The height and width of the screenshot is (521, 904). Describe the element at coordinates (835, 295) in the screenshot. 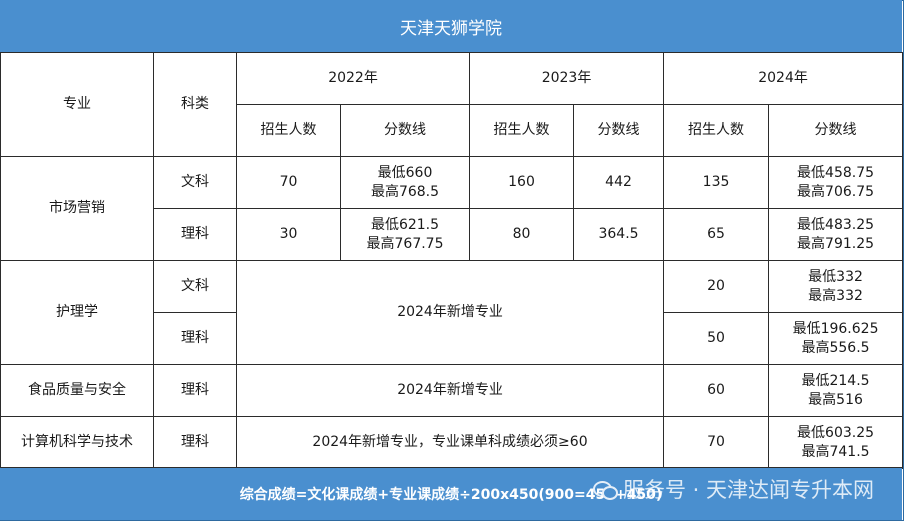

I see `score-max: 最高332` at that location.